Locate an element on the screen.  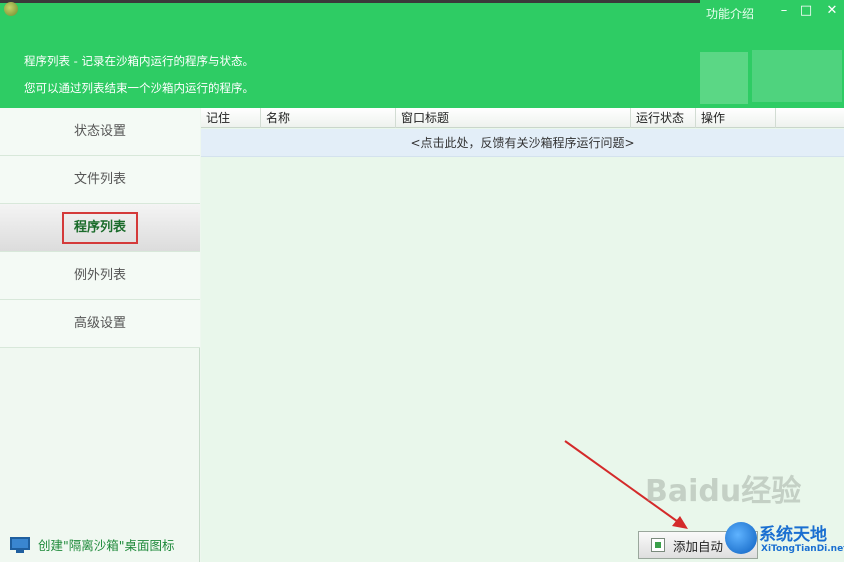
sidebar-item-program-list: 程序列表 is located at coordinates (100, 228).